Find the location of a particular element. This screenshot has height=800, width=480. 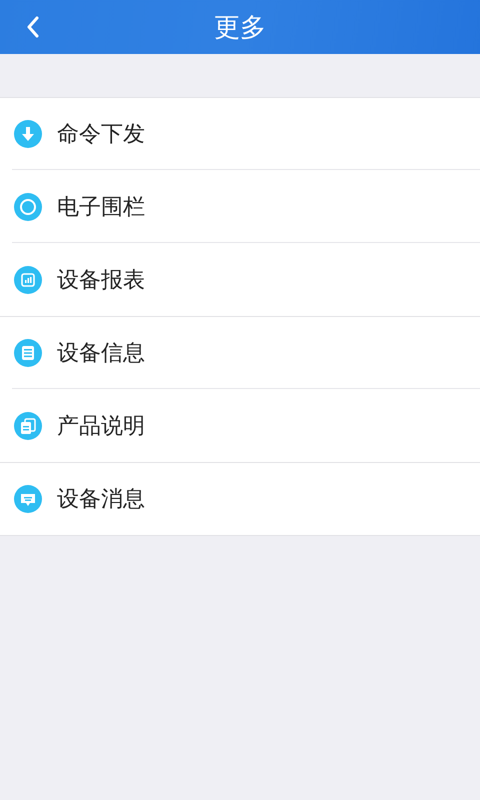

menu-item: 产品说明 is located at coordinates (240, 426).